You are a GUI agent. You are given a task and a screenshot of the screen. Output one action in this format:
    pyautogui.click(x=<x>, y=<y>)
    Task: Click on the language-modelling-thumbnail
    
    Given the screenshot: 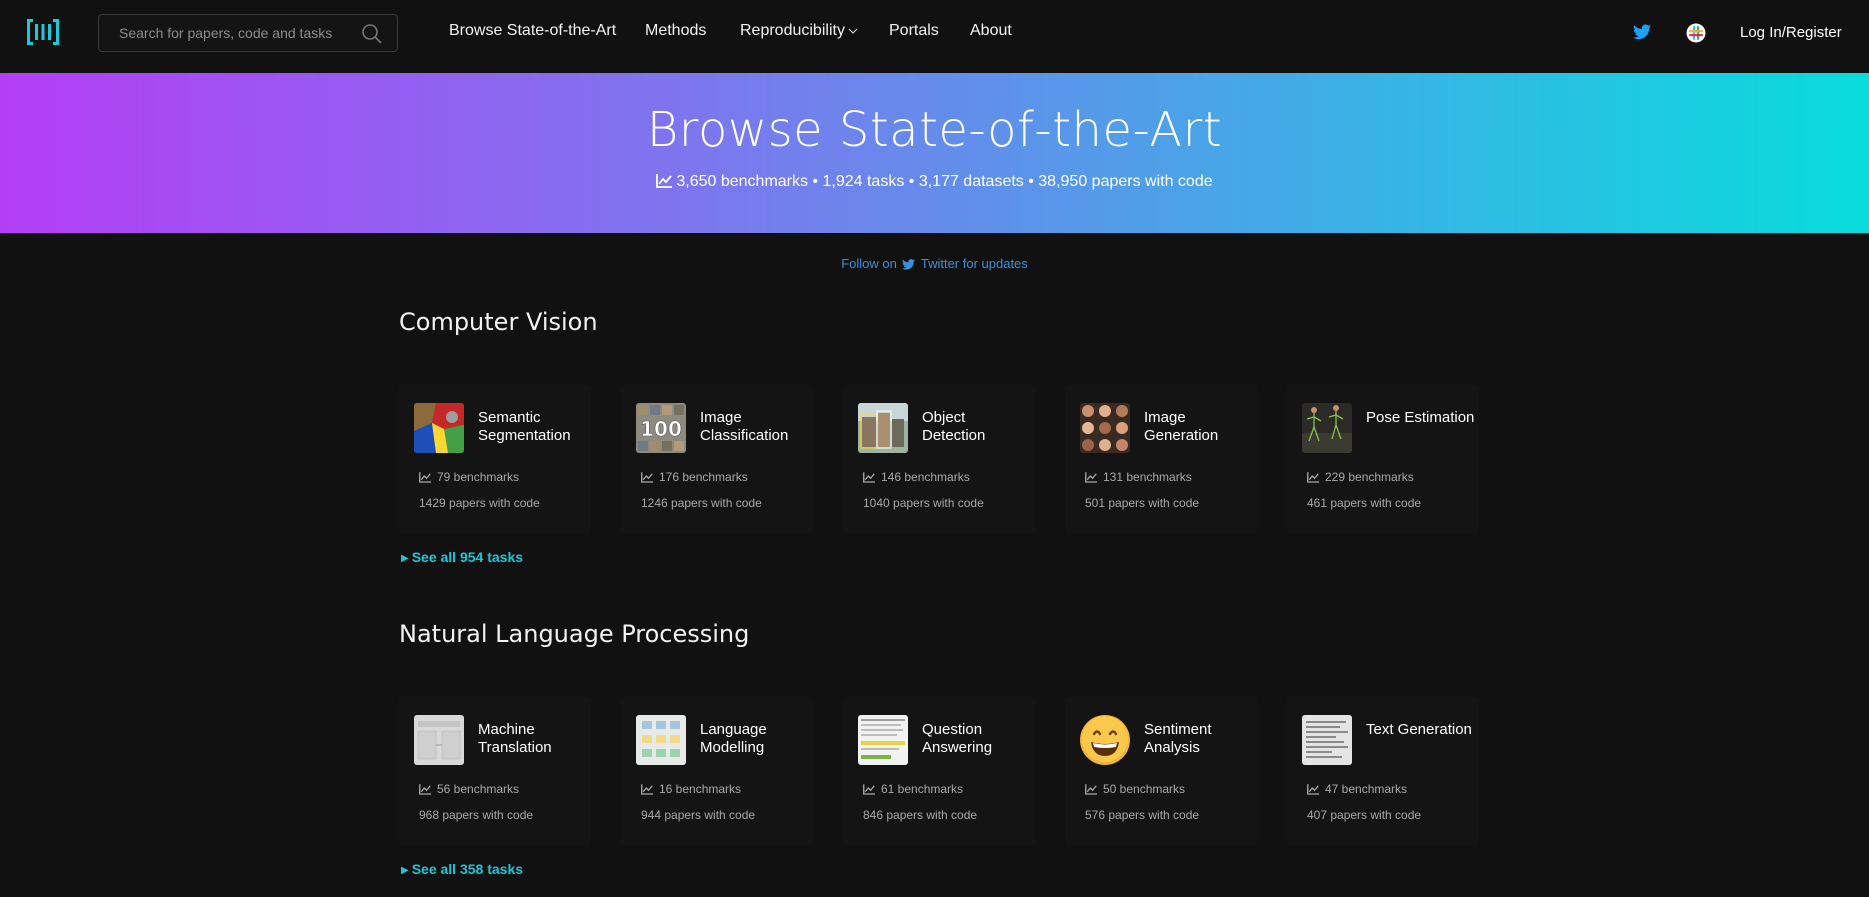 What is the action you would take?
    pyautogui.click(x=661, y=740)
    